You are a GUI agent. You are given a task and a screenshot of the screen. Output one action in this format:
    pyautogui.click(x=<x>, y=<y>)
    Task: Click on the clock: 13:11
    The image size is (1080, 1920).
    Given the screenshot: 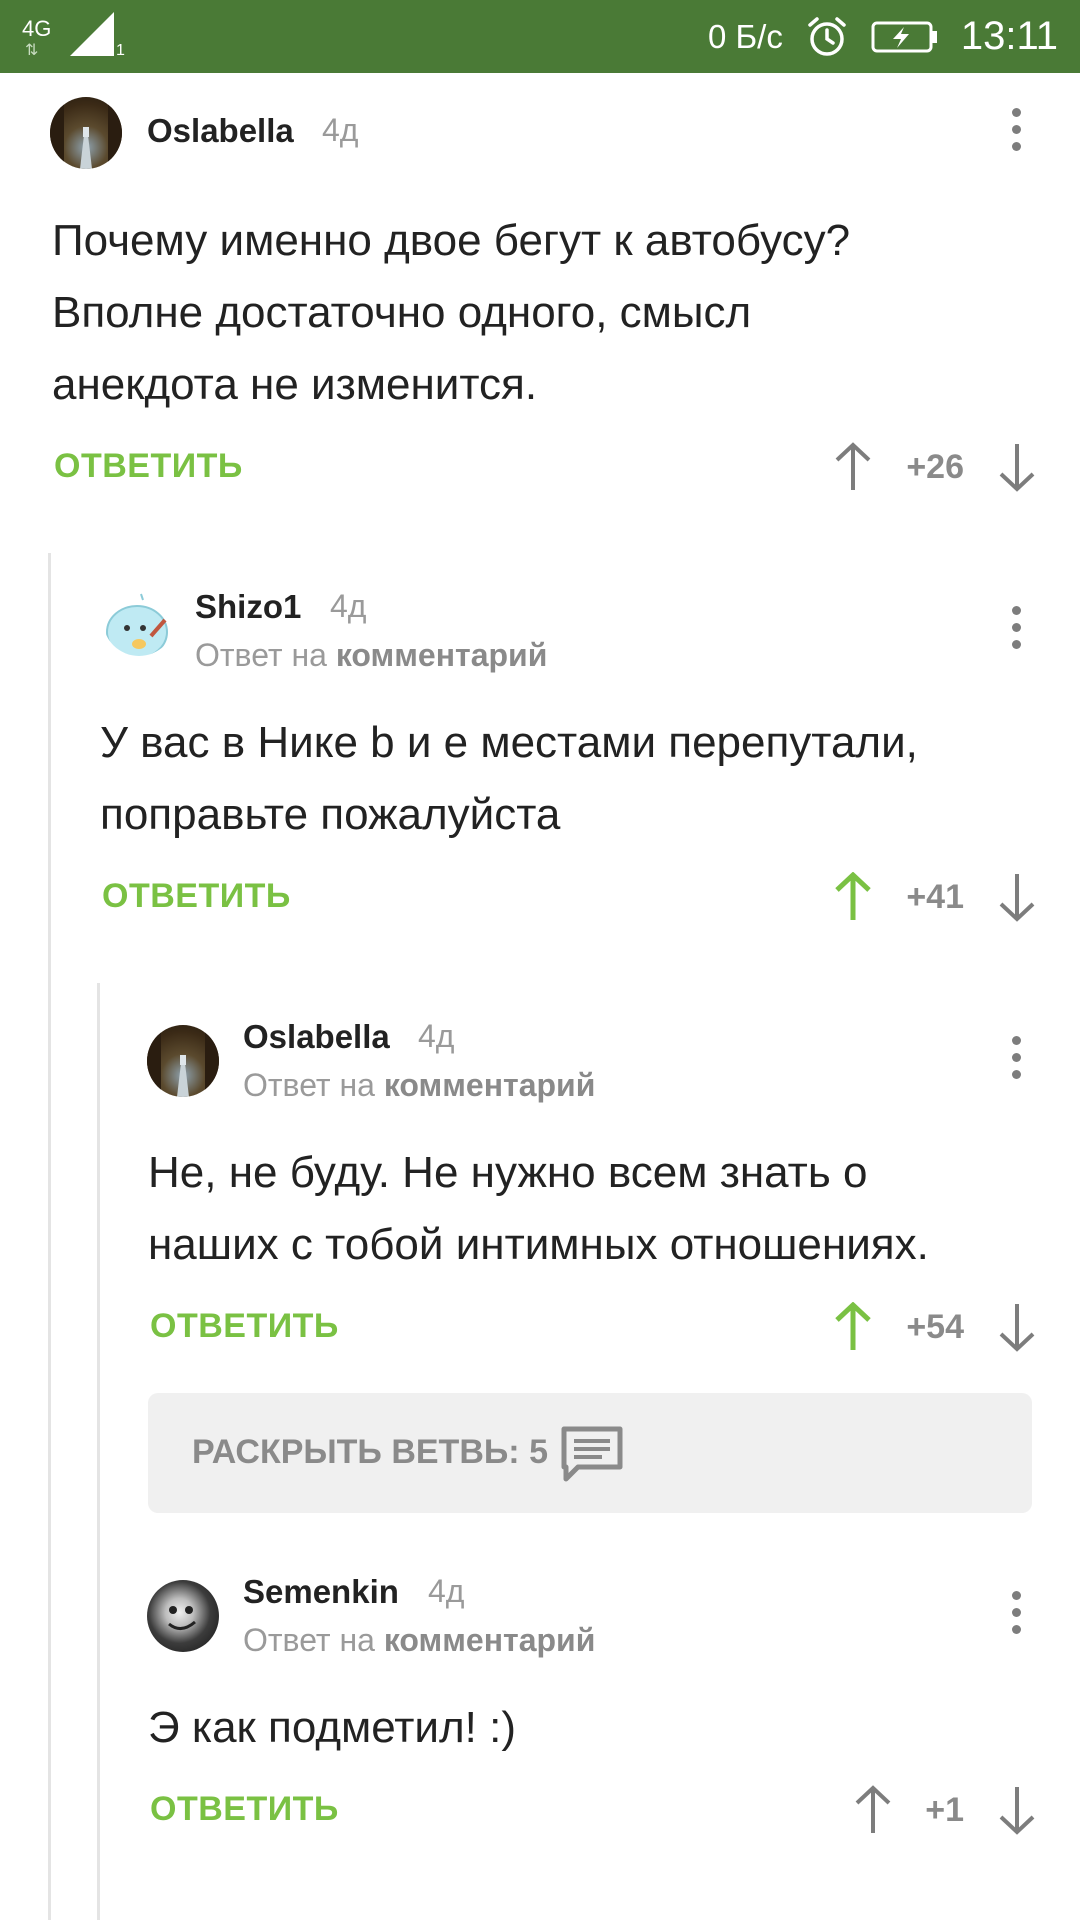 What is the action you would take?
    pyautogui.click(x=1009, y=36)
    